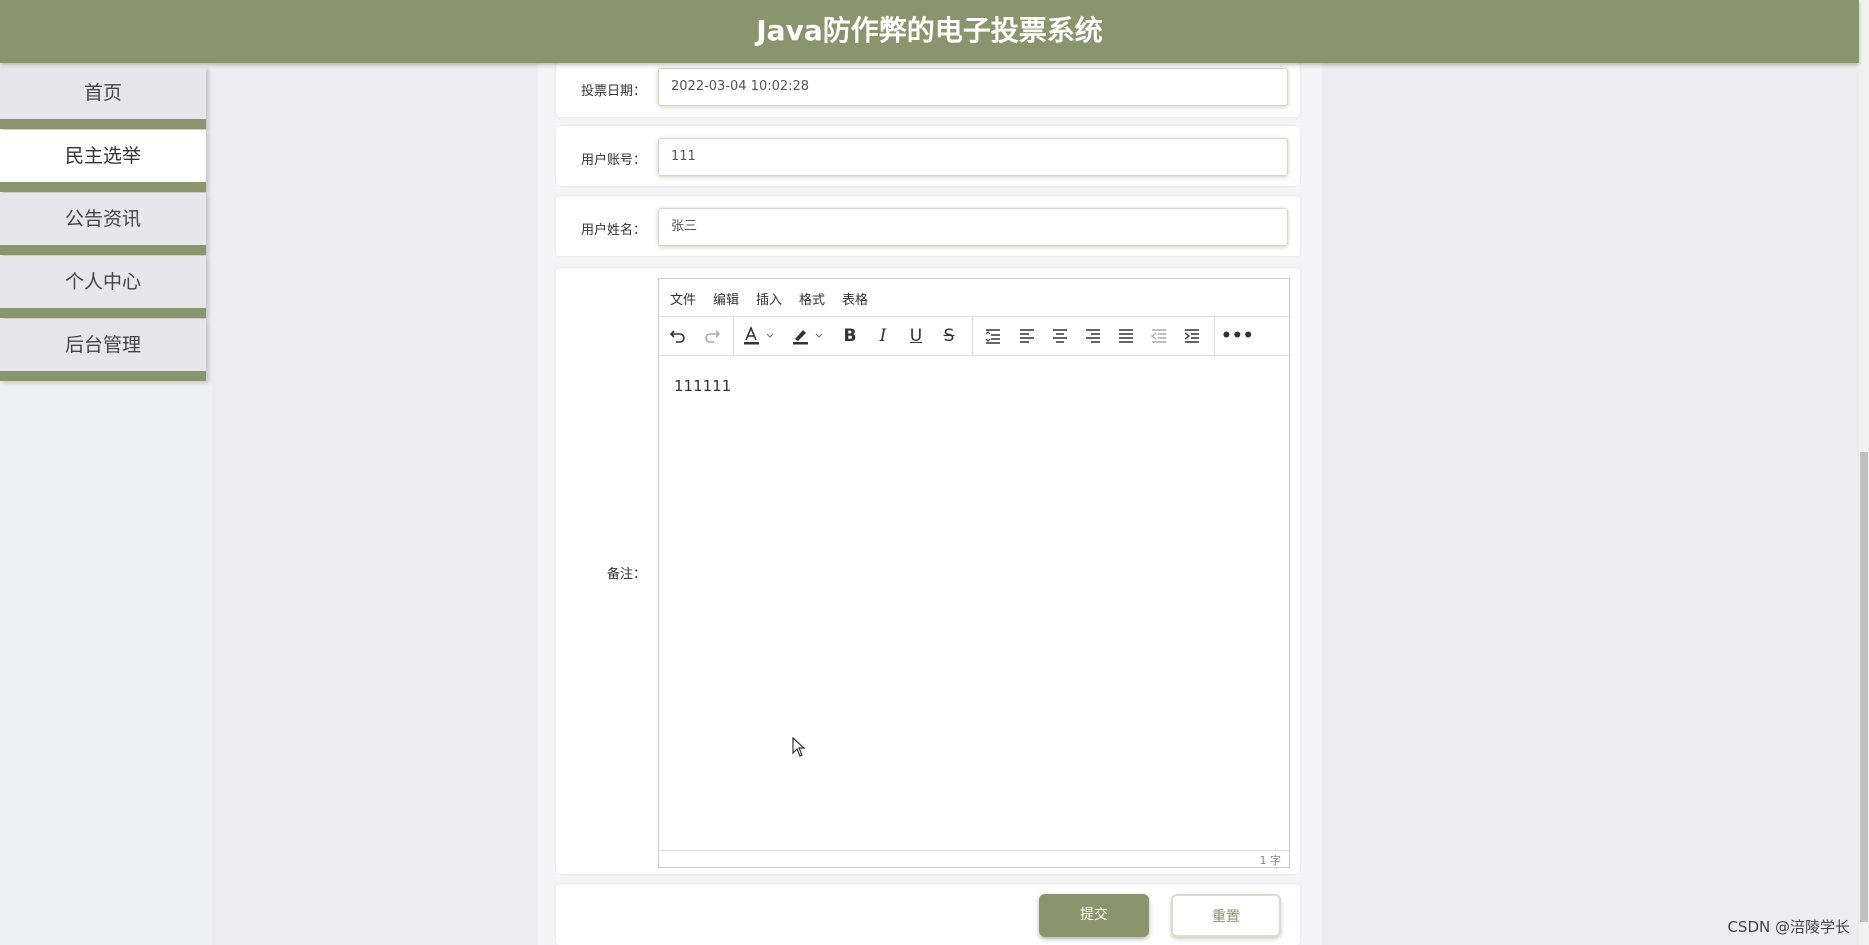 The image size is (1869, 945). I want to click on form-row-user-name: 用户姓名： 张三, so click(928, 226).